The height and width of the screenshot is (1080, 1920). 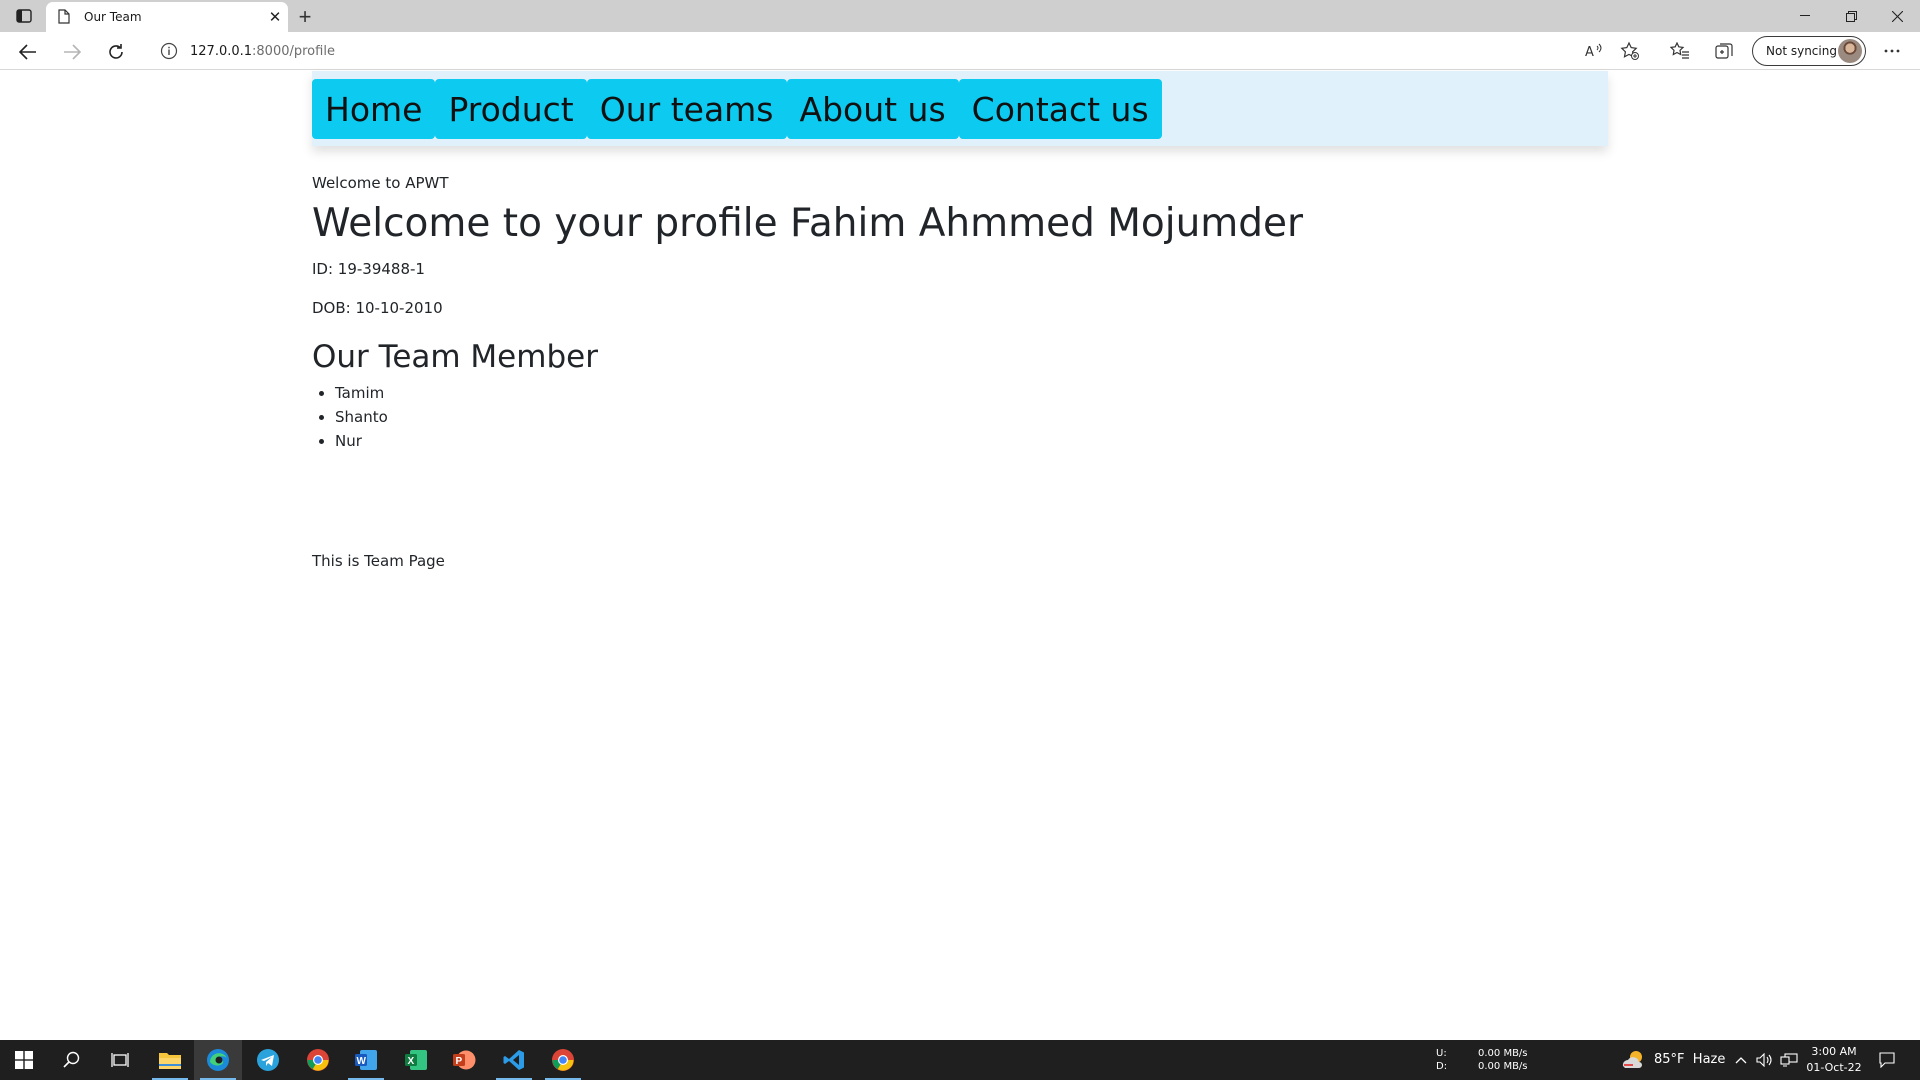 I want to click on weather-desc: Haze, so click(x=1709, y=1059).